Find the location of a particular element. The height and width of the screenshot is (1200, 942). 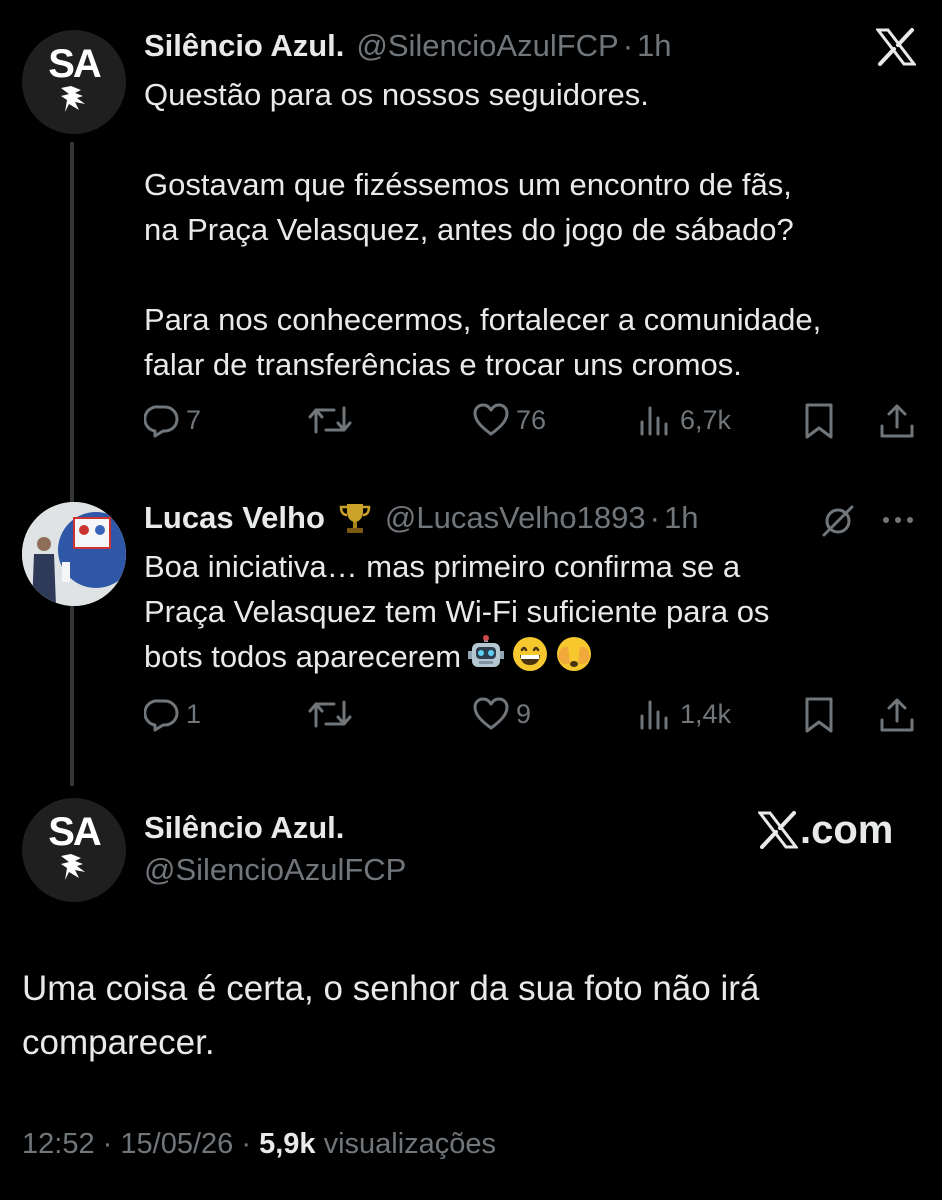

grok-icon is located at coordinates (838, 521).